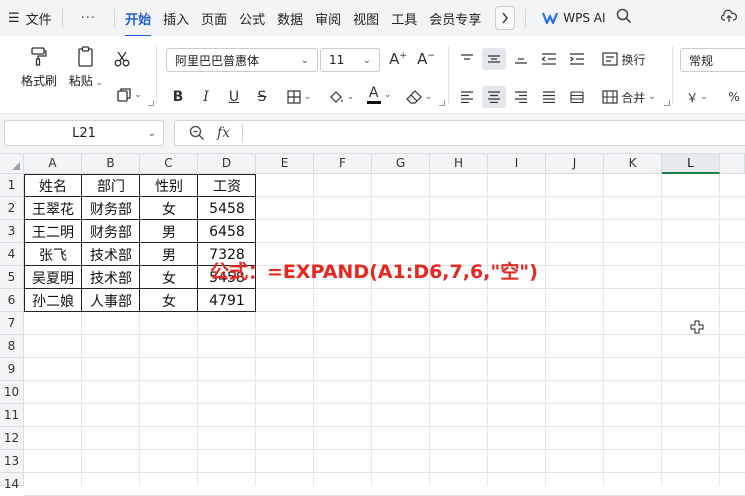  I want to click on row-header-12: 12, so click(12, 438).